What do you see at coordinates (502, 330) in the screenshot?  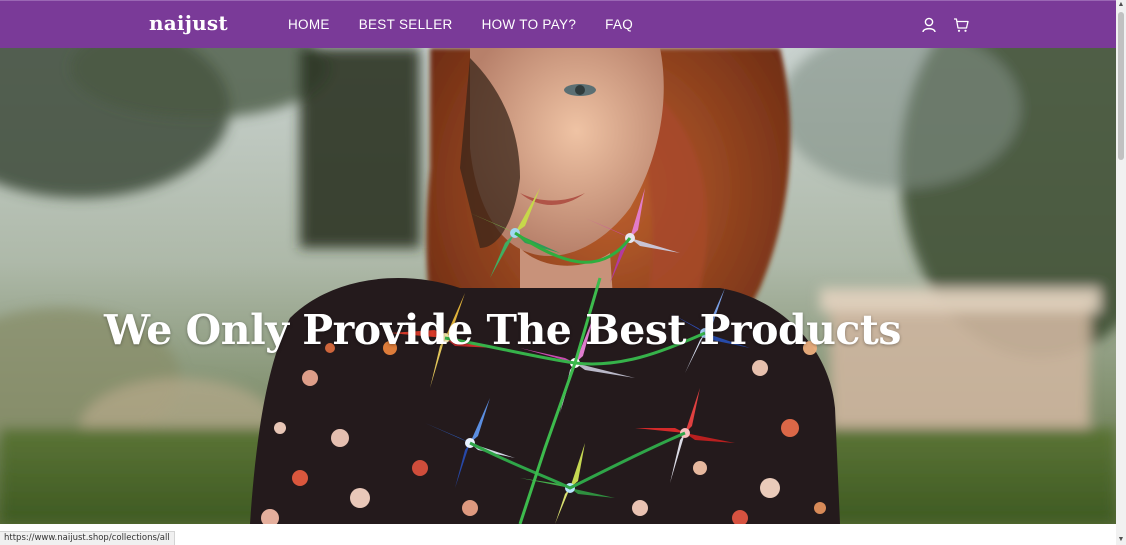 I see `hero-title: We Only Provide The Best Products` at bounding box center [502, 330].